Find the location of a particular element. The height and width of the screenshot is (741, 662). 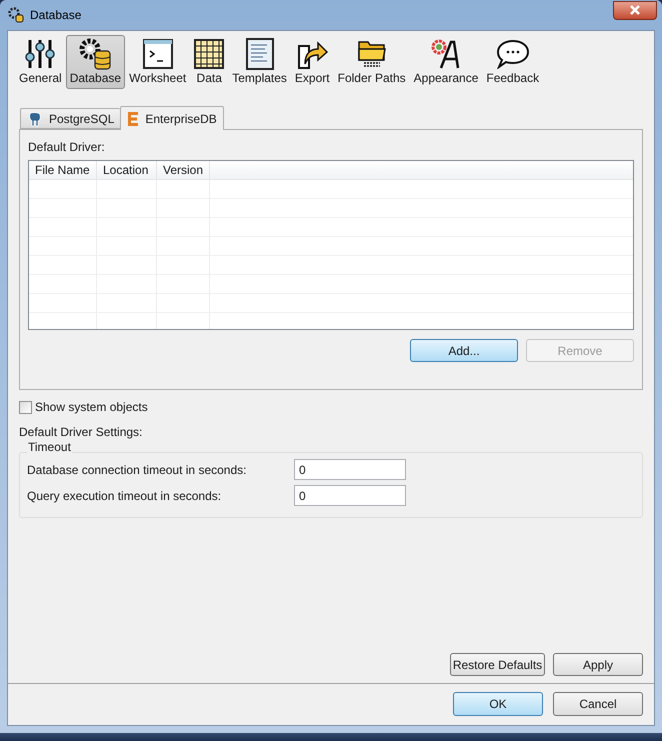

gear-icon is located at coordinates (16, 15).